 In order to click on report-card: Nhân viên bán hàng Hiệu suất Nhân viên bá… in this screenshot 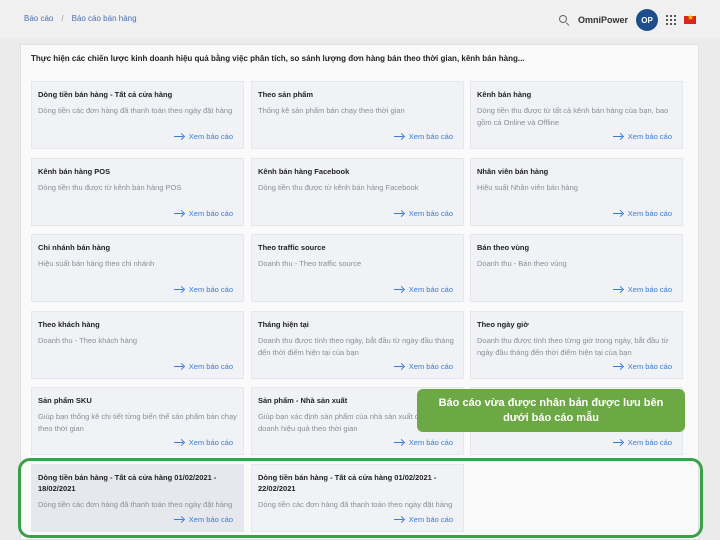, I will do `click(576, 192)`.